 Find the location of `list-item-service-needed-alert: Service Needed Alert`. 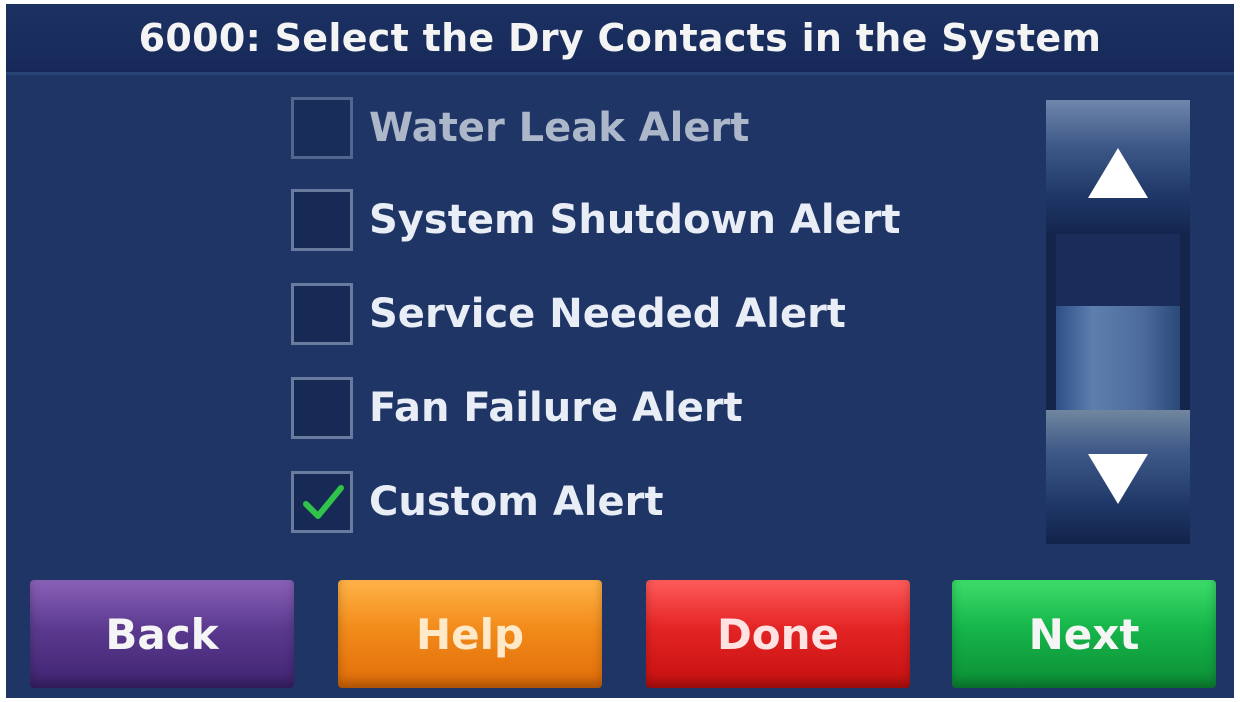

list-item-service-needed-alert: Service Needed Alert is located at coordinates (568, 314).